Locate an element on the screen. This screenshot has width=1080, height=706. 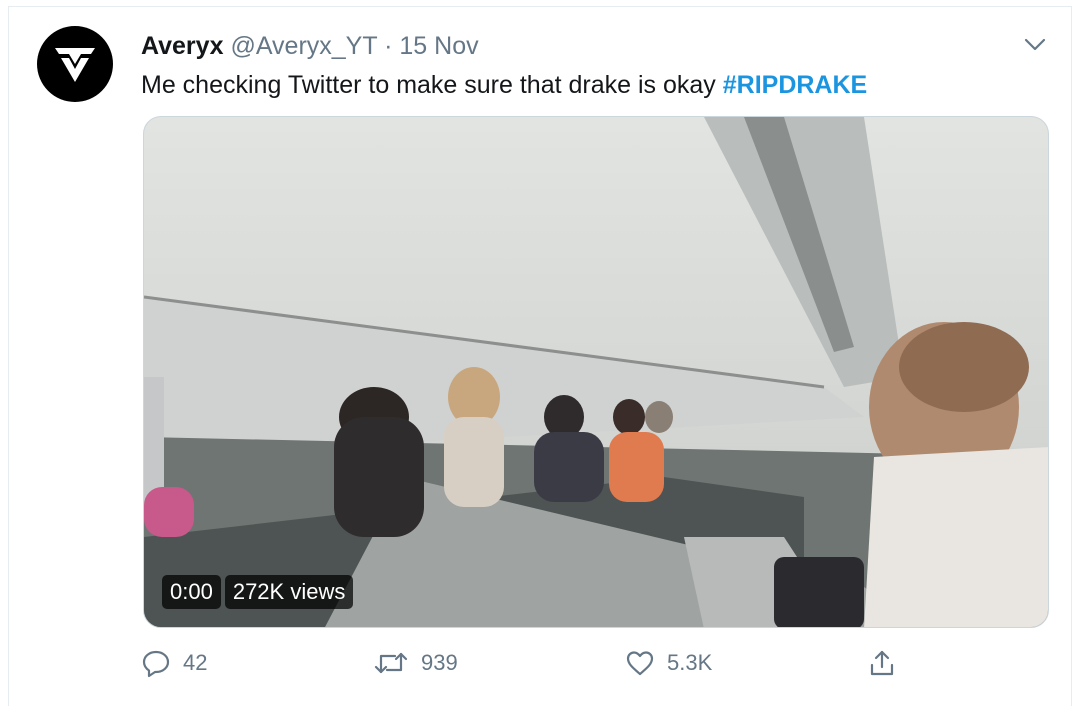
author-handle: @Averyx_YT is located at coordinates (303, 46).